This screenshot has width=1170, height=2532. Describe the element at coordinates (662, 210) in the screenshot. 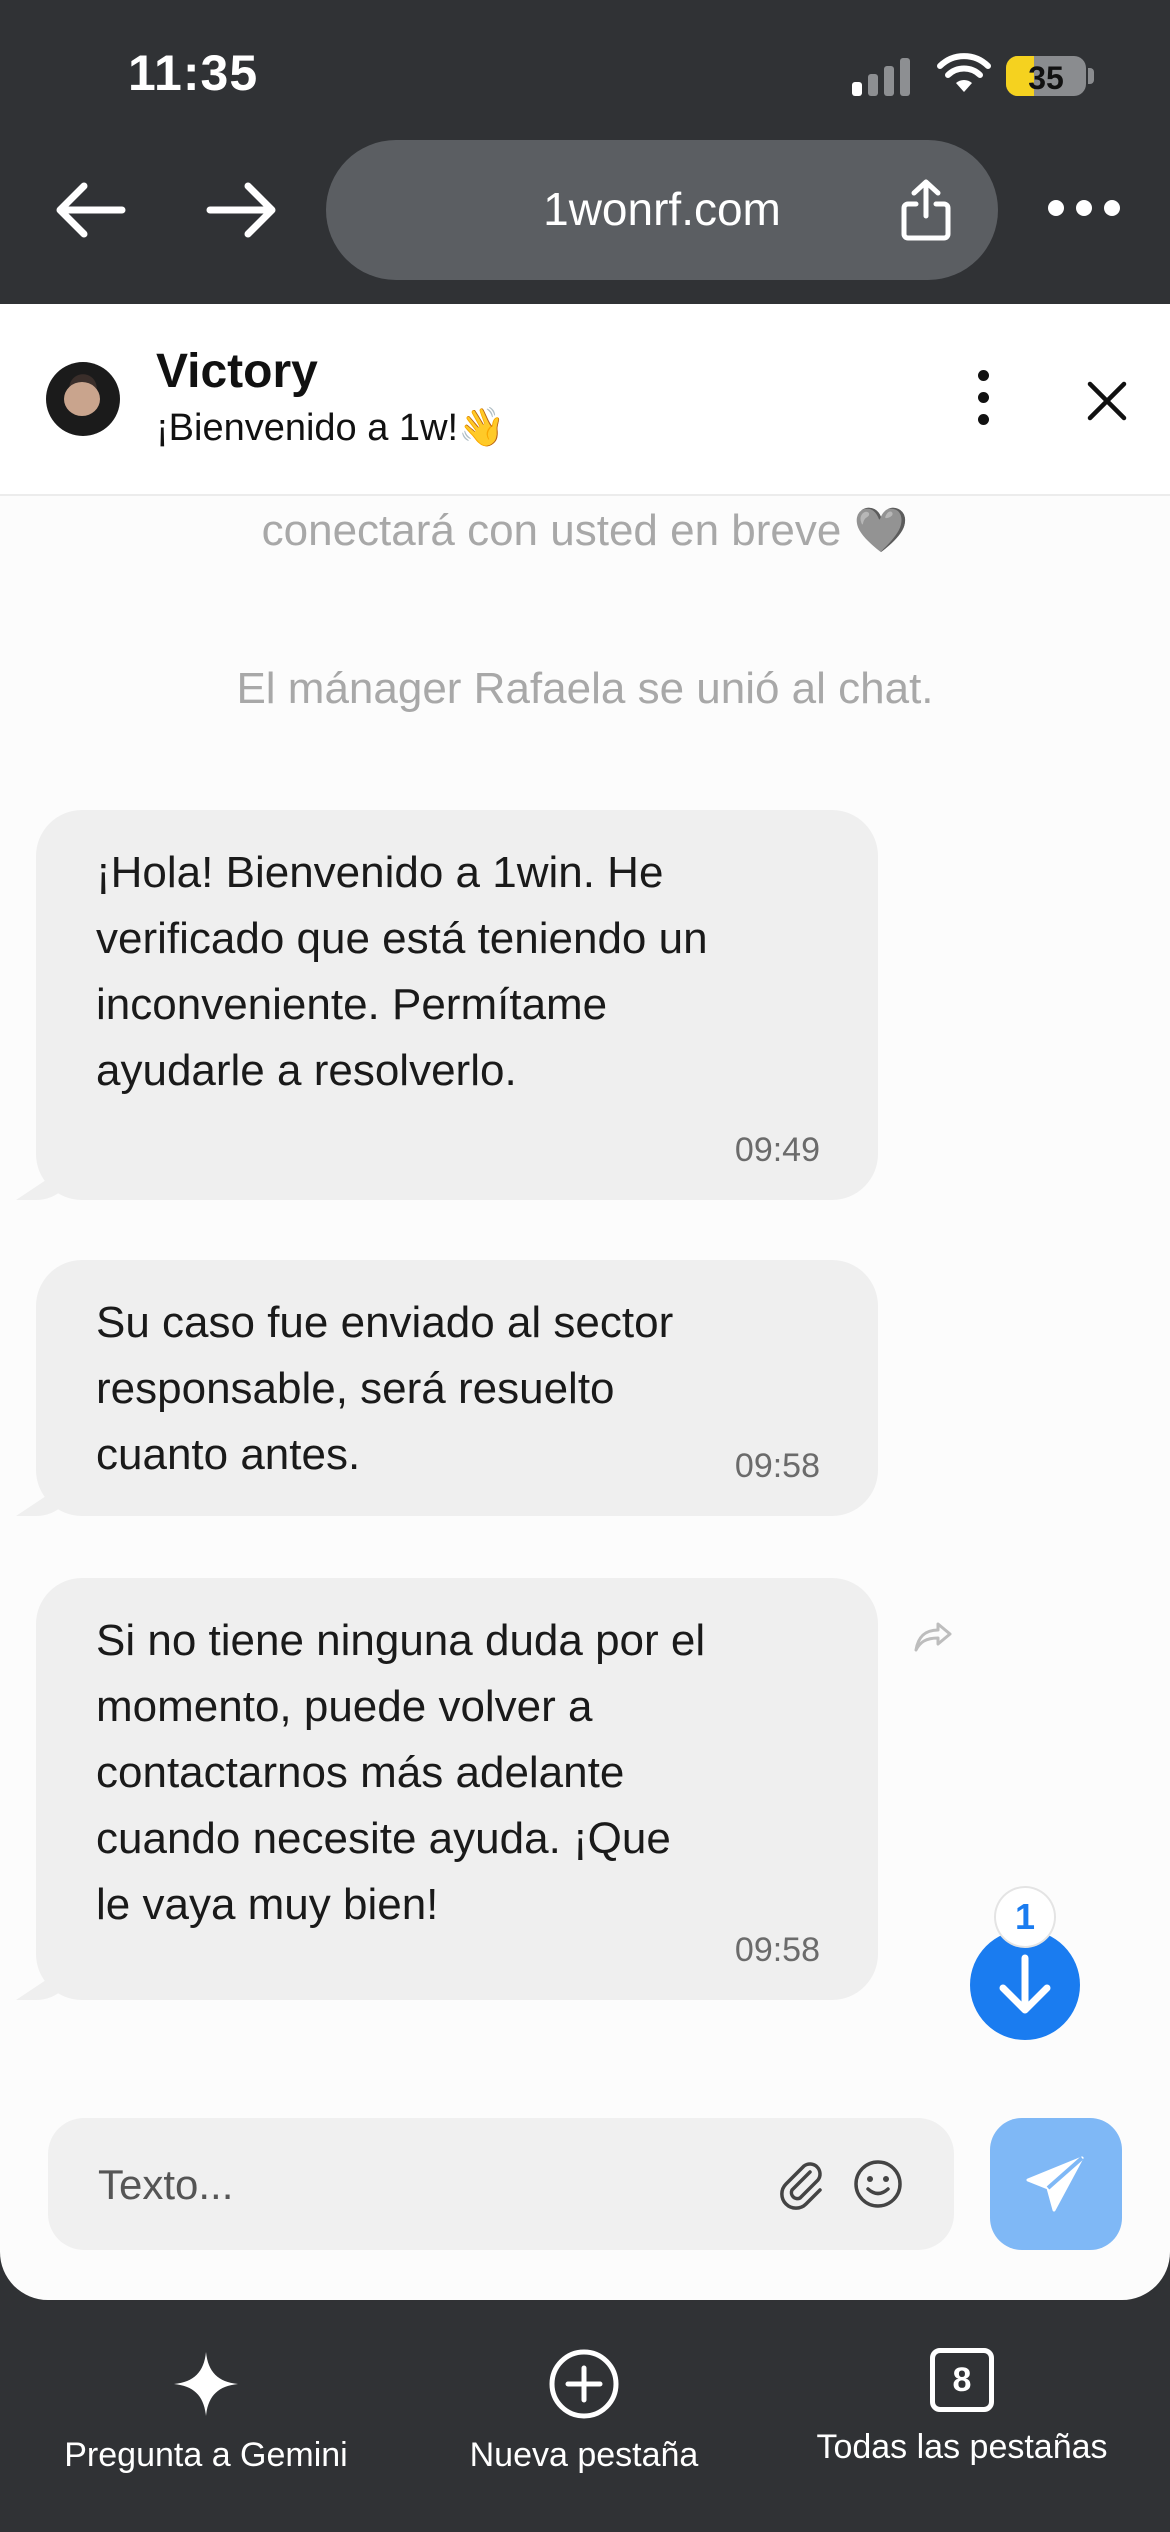

I see `address-bar: 1wonrf.com` at that location.